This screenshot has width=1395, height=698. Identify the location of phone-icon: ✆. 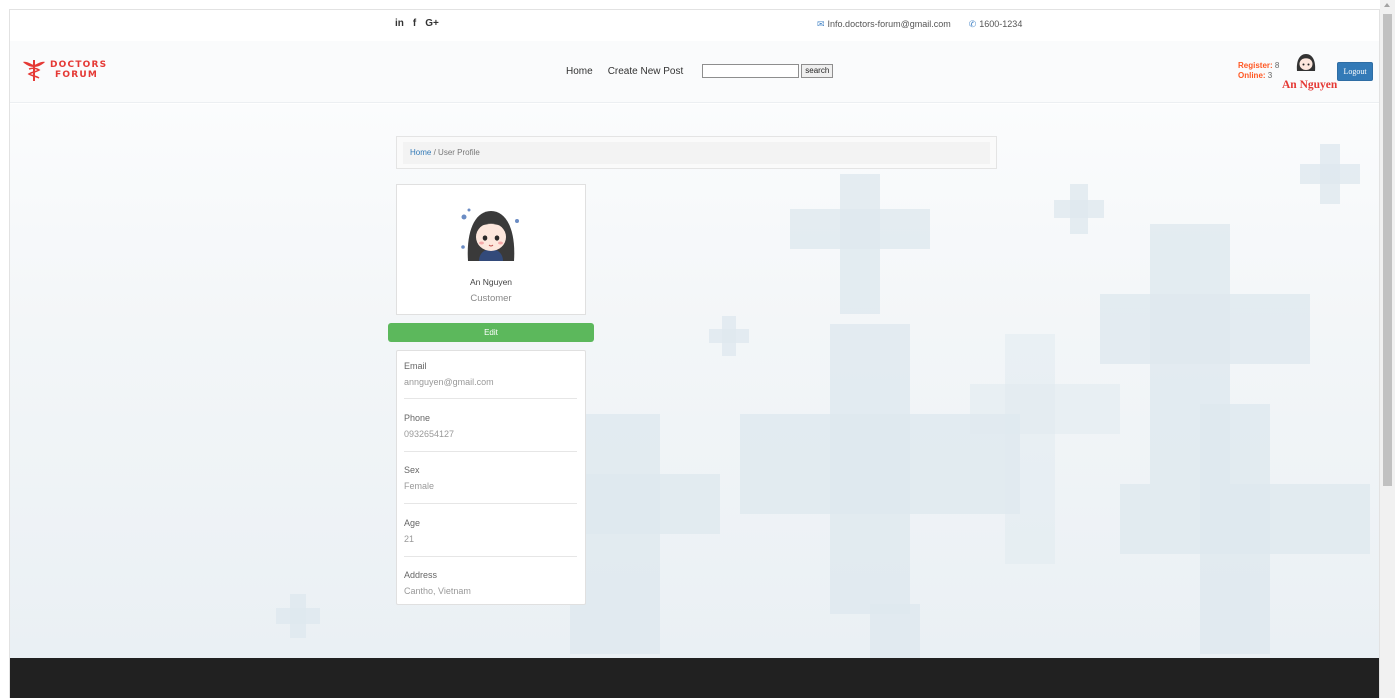
(972, 24).